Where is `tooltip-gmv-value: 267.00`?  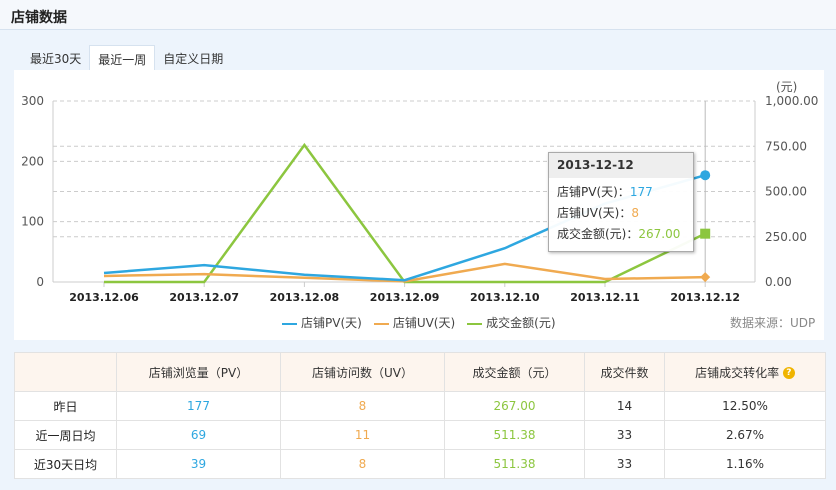
tooltip-gmv-value: 267.00 is located at coordinates (659, 234).